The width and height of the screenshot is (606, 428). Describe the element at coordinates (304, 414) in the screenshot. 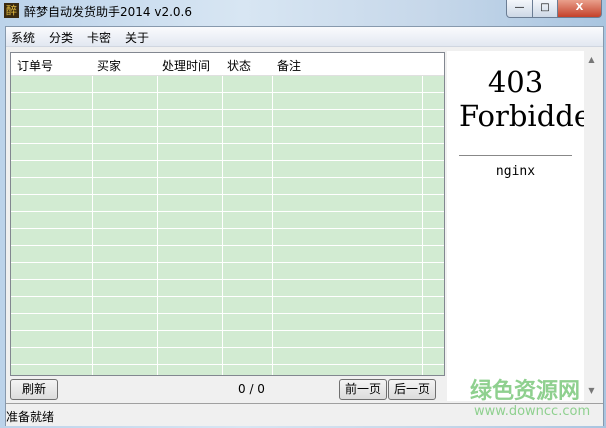

I see `status-bar: 准备就绪 www.downcc.com` at that location.